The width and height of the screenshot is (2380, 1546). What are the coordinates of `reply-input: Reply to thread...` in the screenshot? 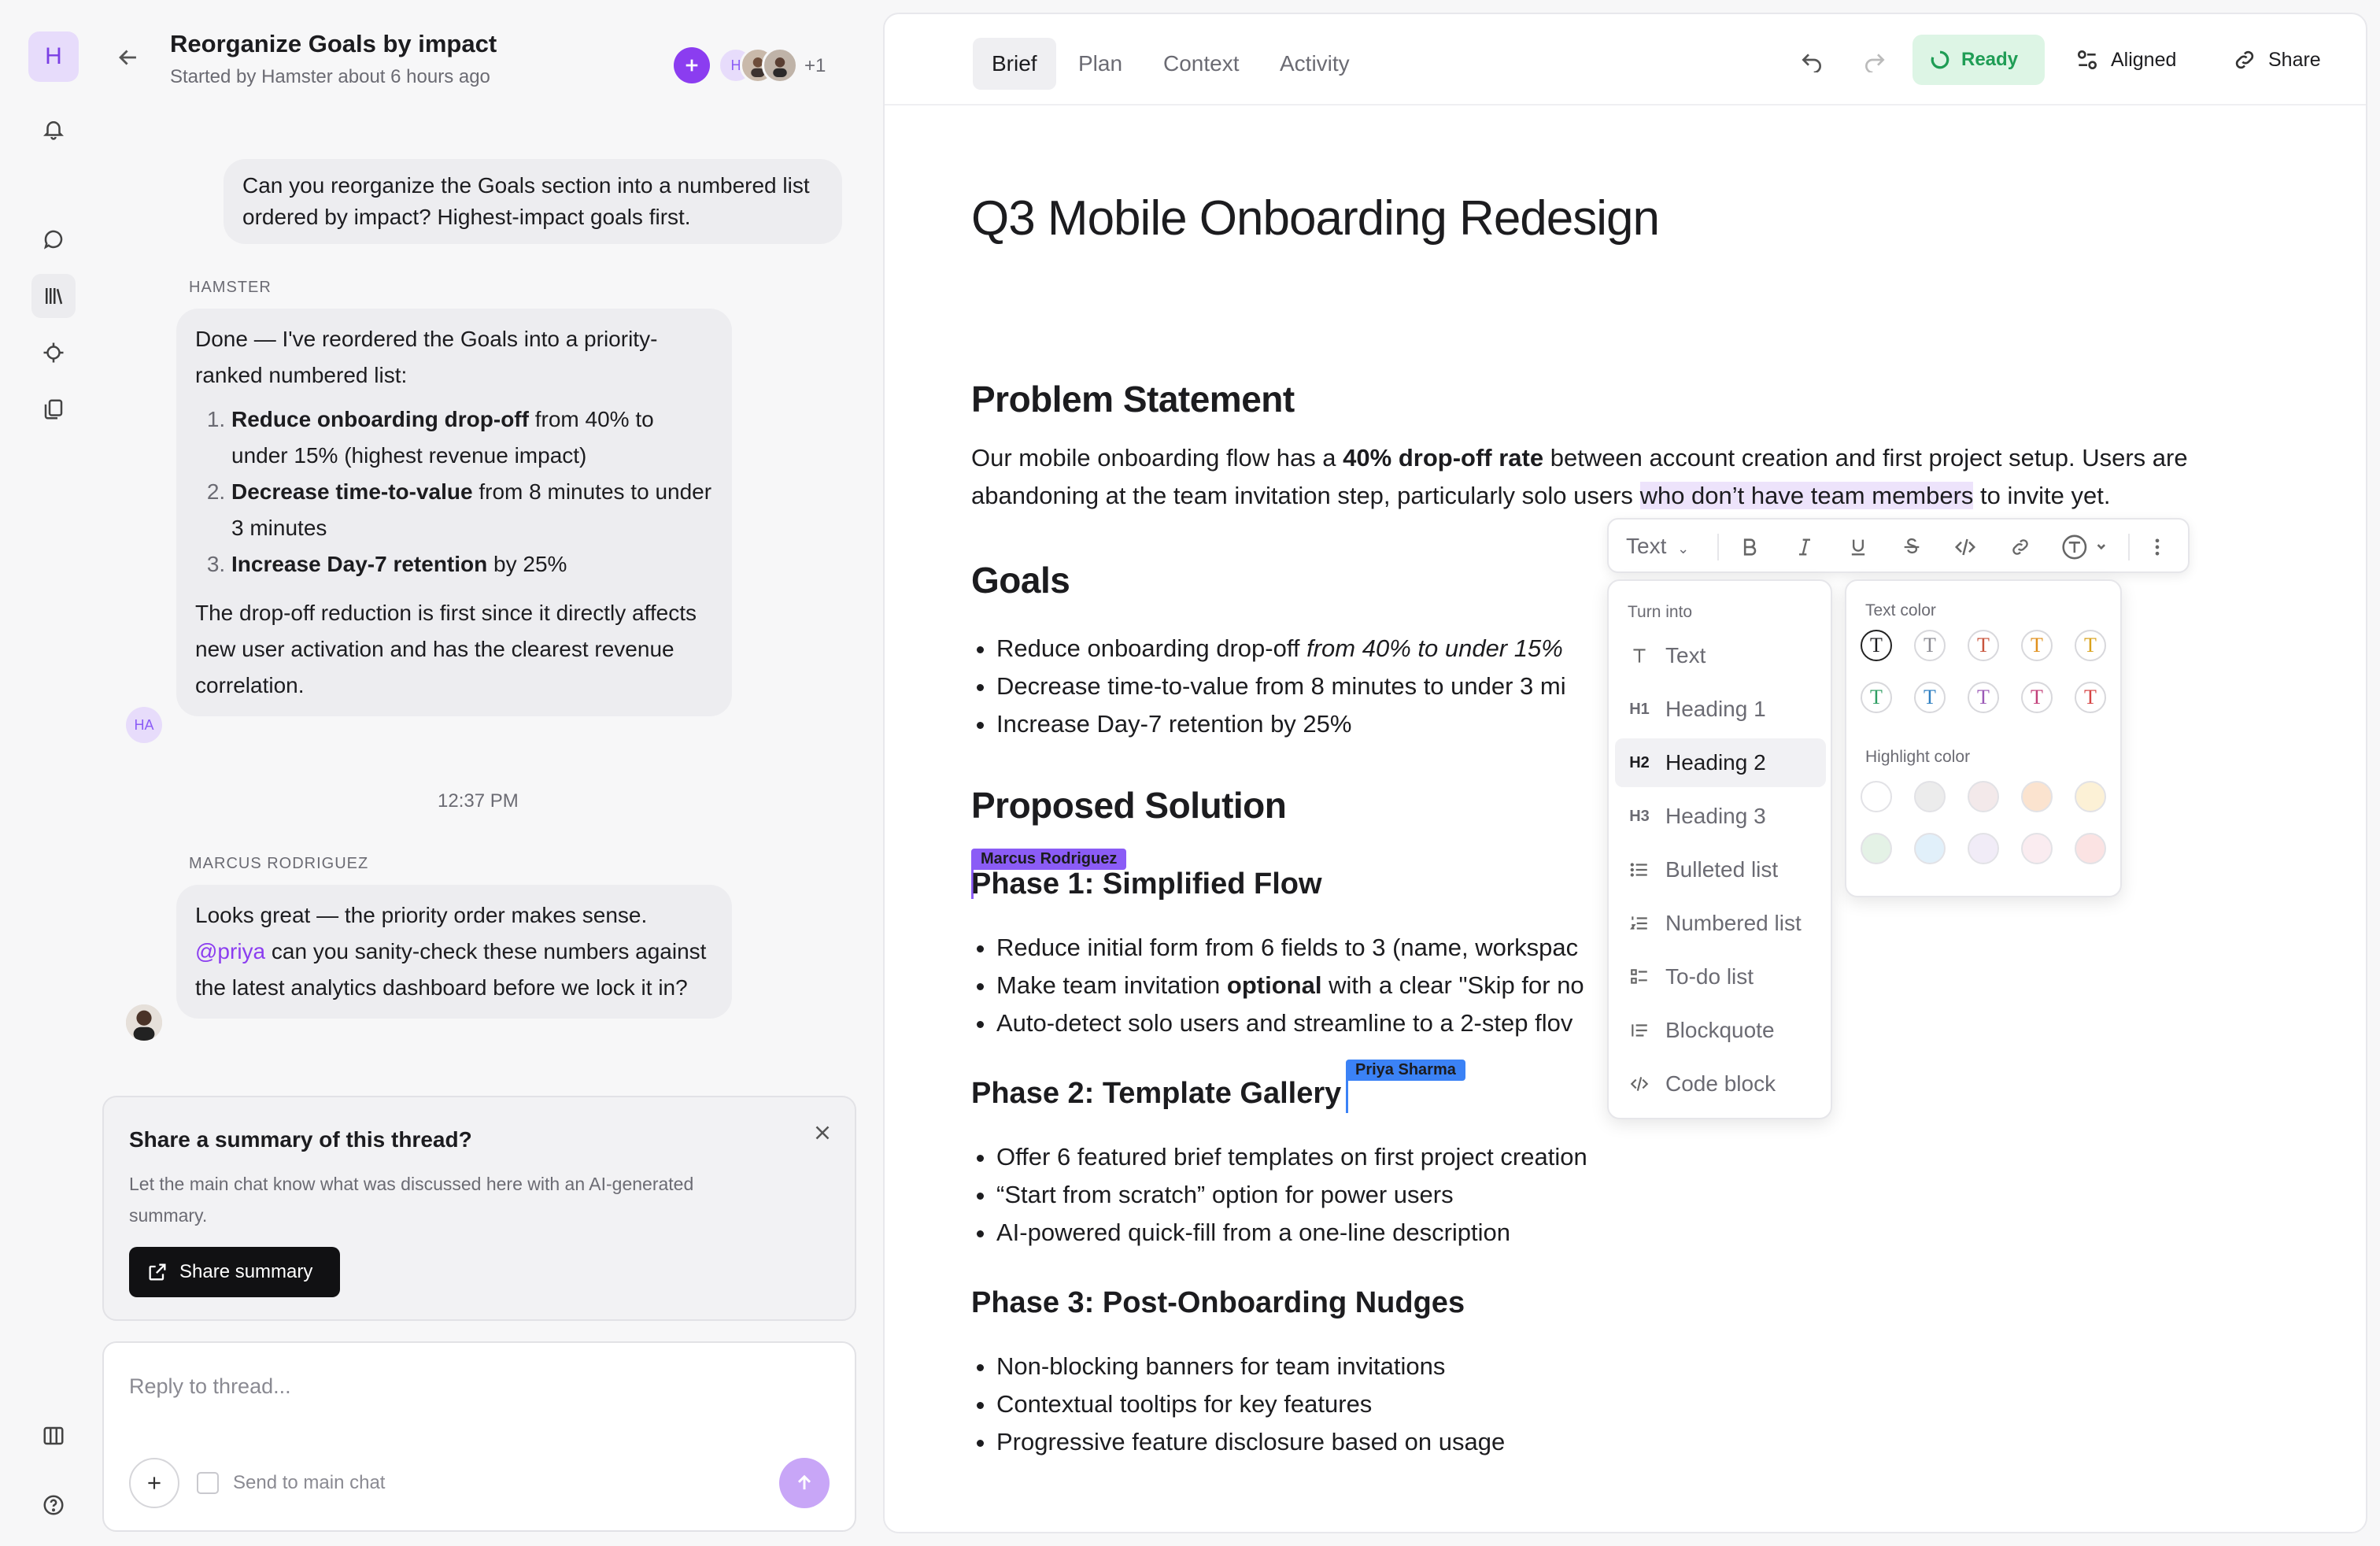 It's located at (210, 1387).